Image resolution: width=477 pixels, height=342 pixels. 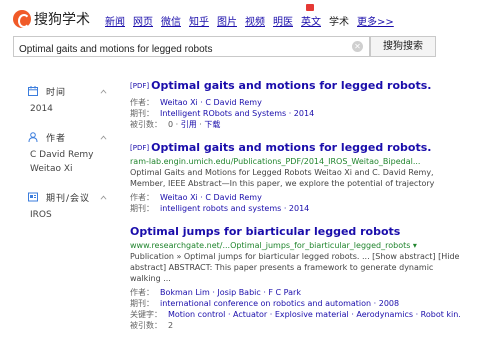 I want to click on cited-count: 2, so click(x=171, y=325).